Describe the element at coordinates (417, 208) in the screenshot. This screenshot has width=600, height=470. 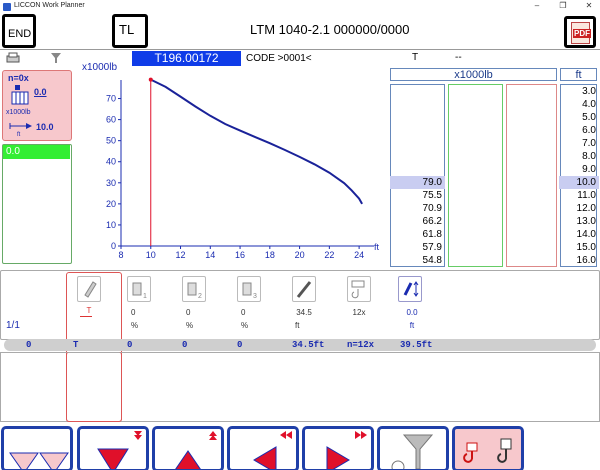
I see `load-cell: 70.9` at that location.